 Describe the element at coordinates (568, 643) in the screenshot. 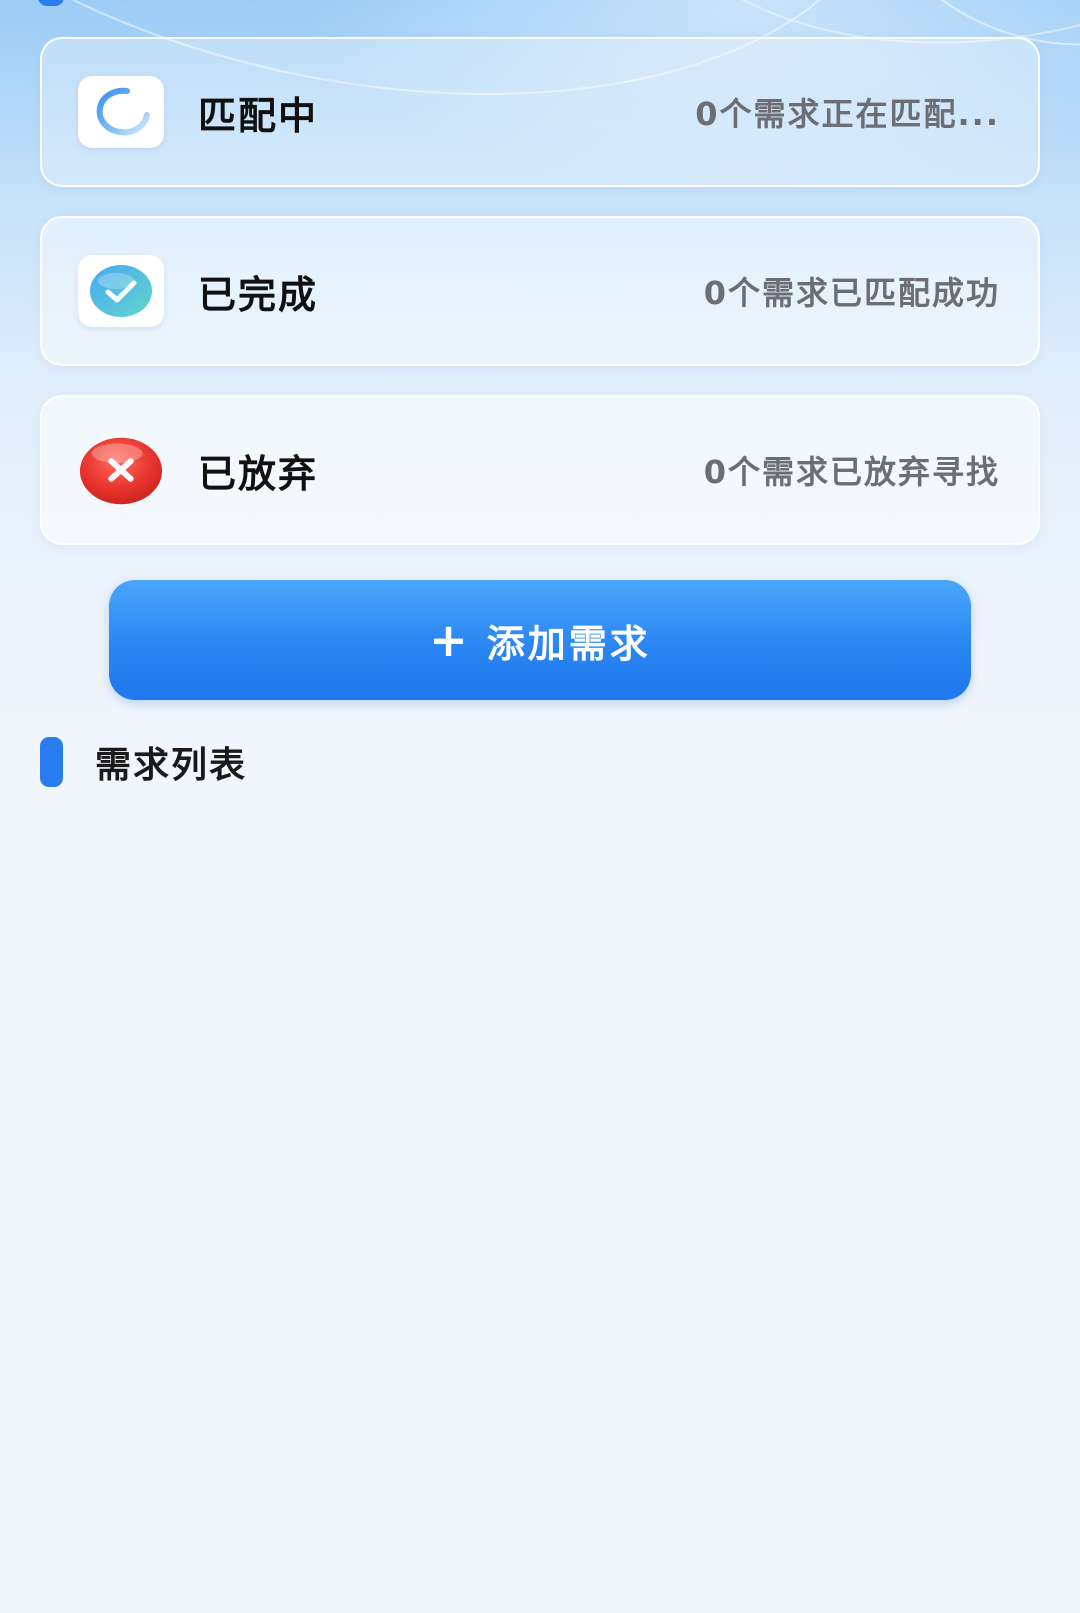

I see `add-requirement-label: 添加需求` at that location.